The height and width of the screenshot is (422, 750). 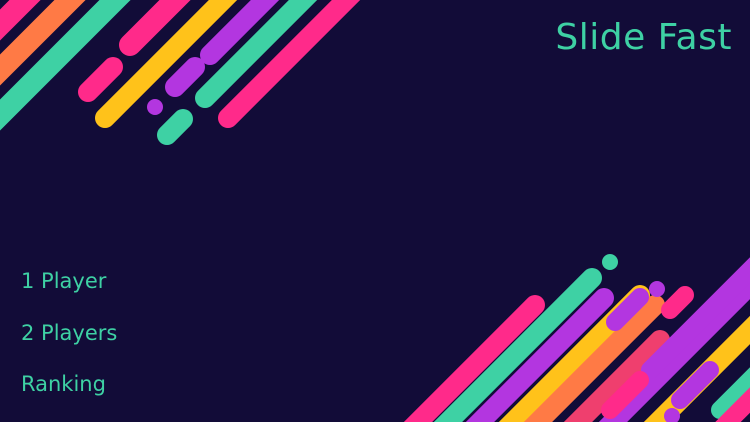 I want to click on main-menu: 1 Player 2 Players Ranking, so click(x=69, y=343).